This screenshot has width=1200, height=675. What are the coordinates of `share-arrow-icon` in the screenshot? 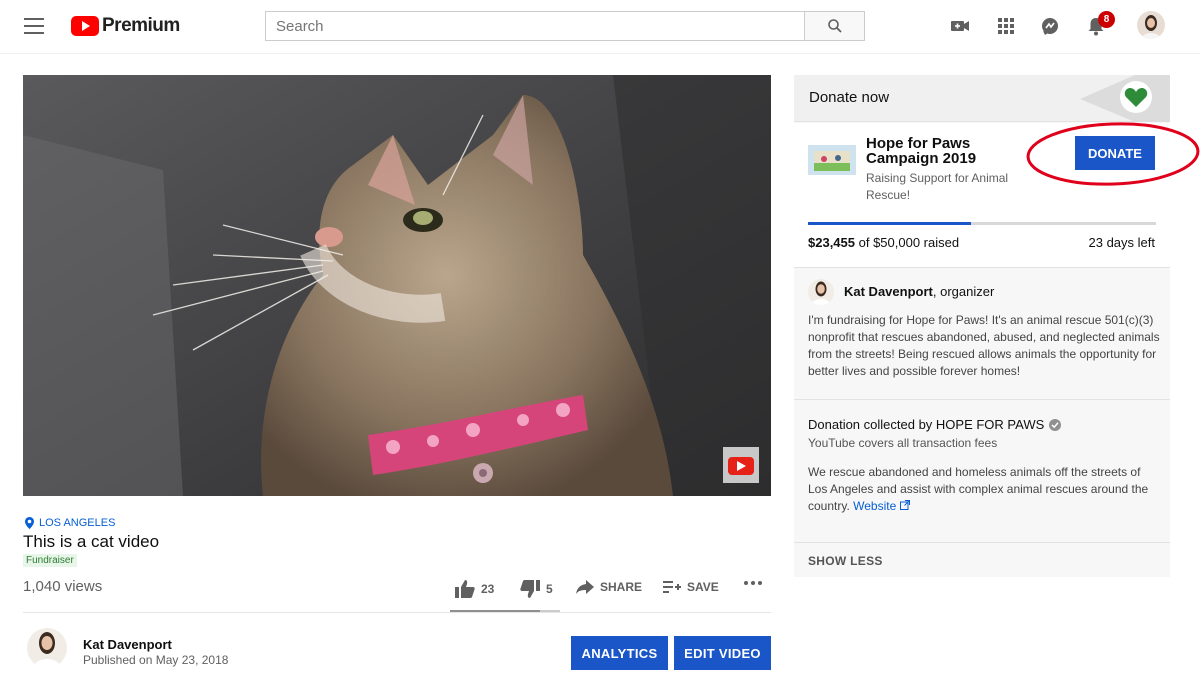 It's located at (585, 587).